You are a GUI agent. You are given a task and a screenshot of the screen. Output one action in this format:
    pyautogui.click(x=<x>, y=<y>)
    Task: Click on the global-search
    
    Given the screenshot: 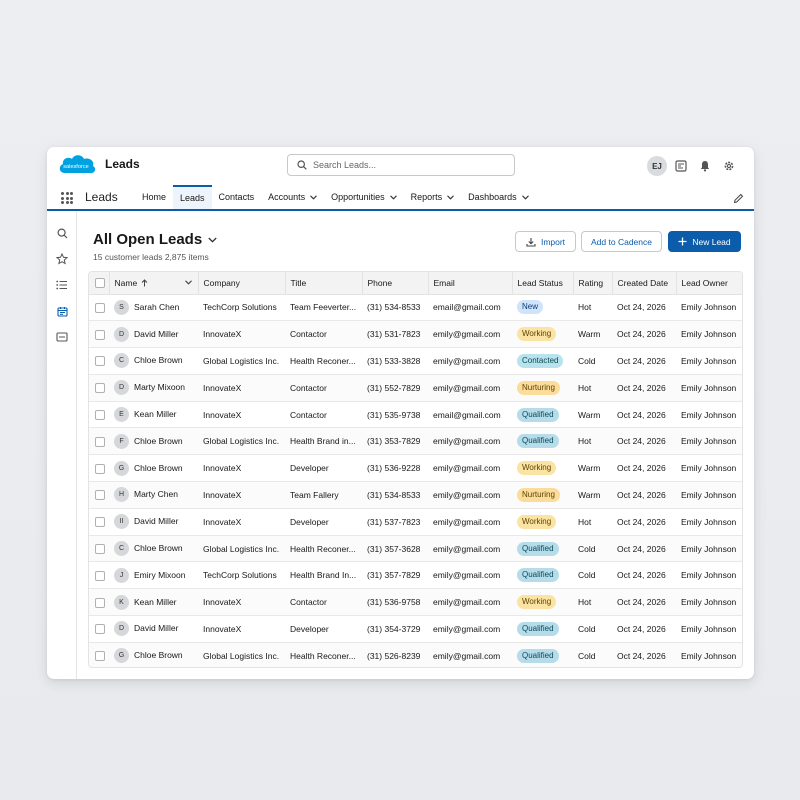 What is the action you would take?
    pyautogui.click(x=401, y=165)
    